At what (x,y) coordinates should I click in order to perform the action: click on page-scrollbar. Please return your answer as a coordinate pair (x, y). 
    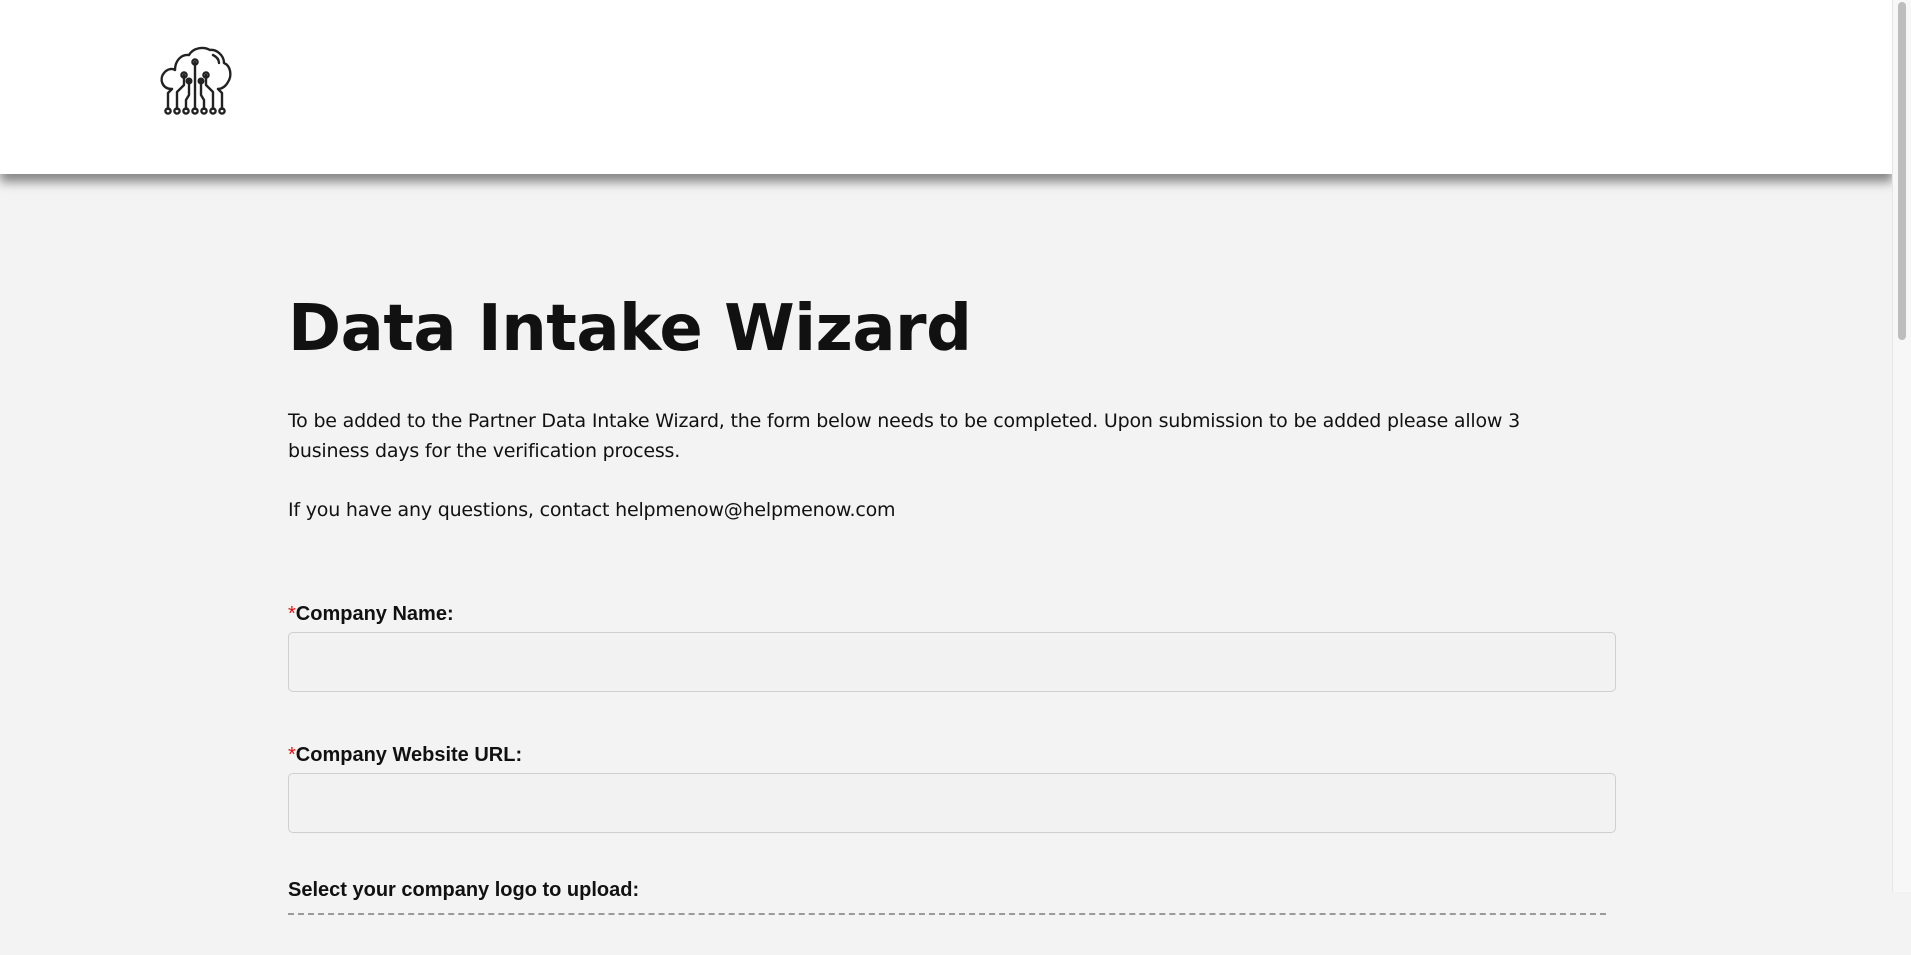
    Looking at the image, I should click on (1901, 446).